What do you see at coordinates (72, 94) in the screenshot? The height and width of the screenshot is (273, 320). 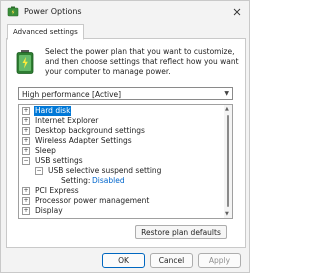 I see `power-plan-value: High performance [Active]` at bounding box center [72, 94].